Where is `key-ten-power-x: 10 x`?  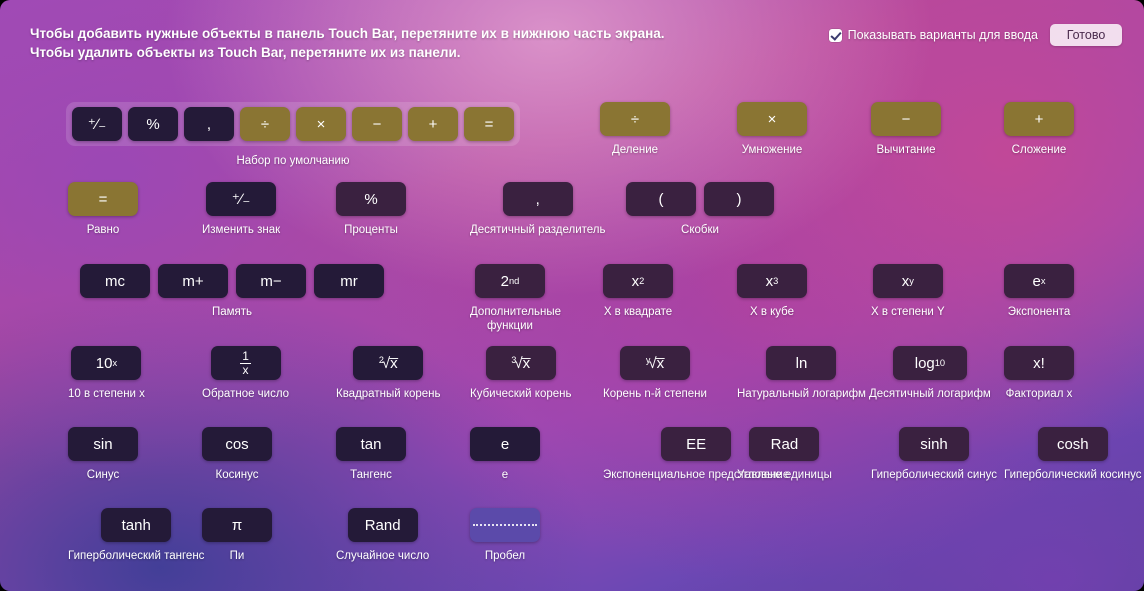
key-ten-power-x: 10 x is located at coordinates (106, 363).